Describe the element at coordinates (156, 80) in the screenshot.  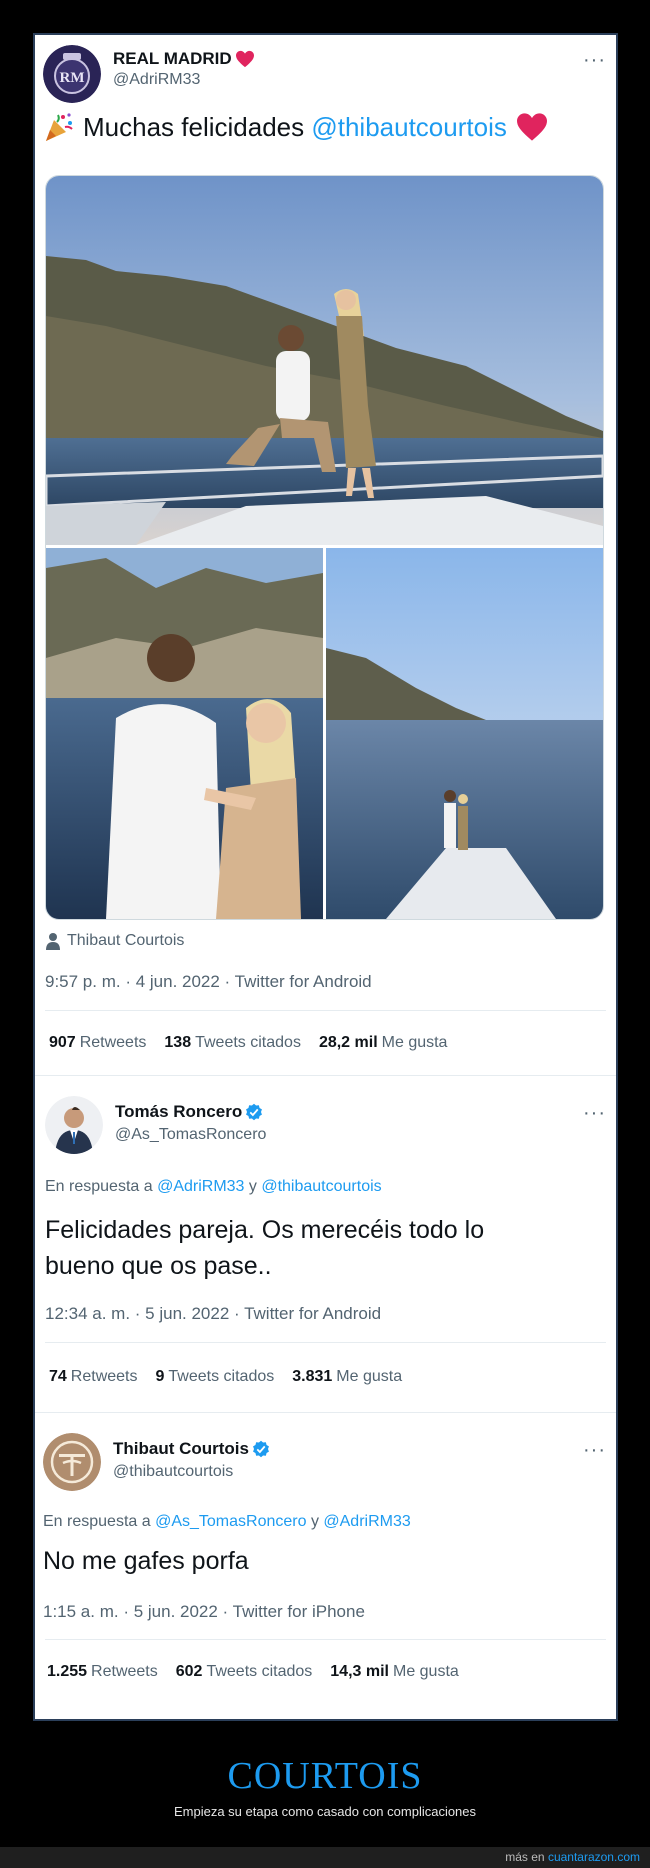
I see `author-handle: @AdriRM33` at that location.